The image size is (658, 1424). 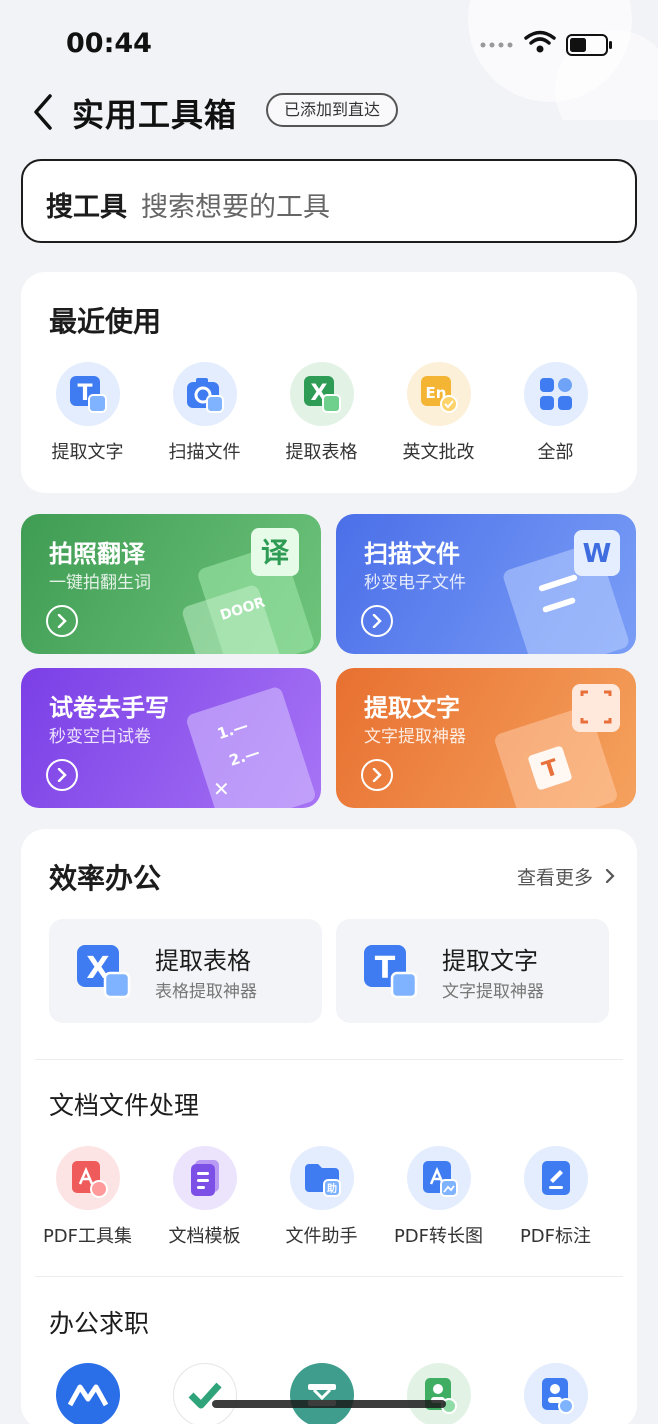 I want to click on feature-subtitle: 一键拍翻生词, so click(x=100, y=583).